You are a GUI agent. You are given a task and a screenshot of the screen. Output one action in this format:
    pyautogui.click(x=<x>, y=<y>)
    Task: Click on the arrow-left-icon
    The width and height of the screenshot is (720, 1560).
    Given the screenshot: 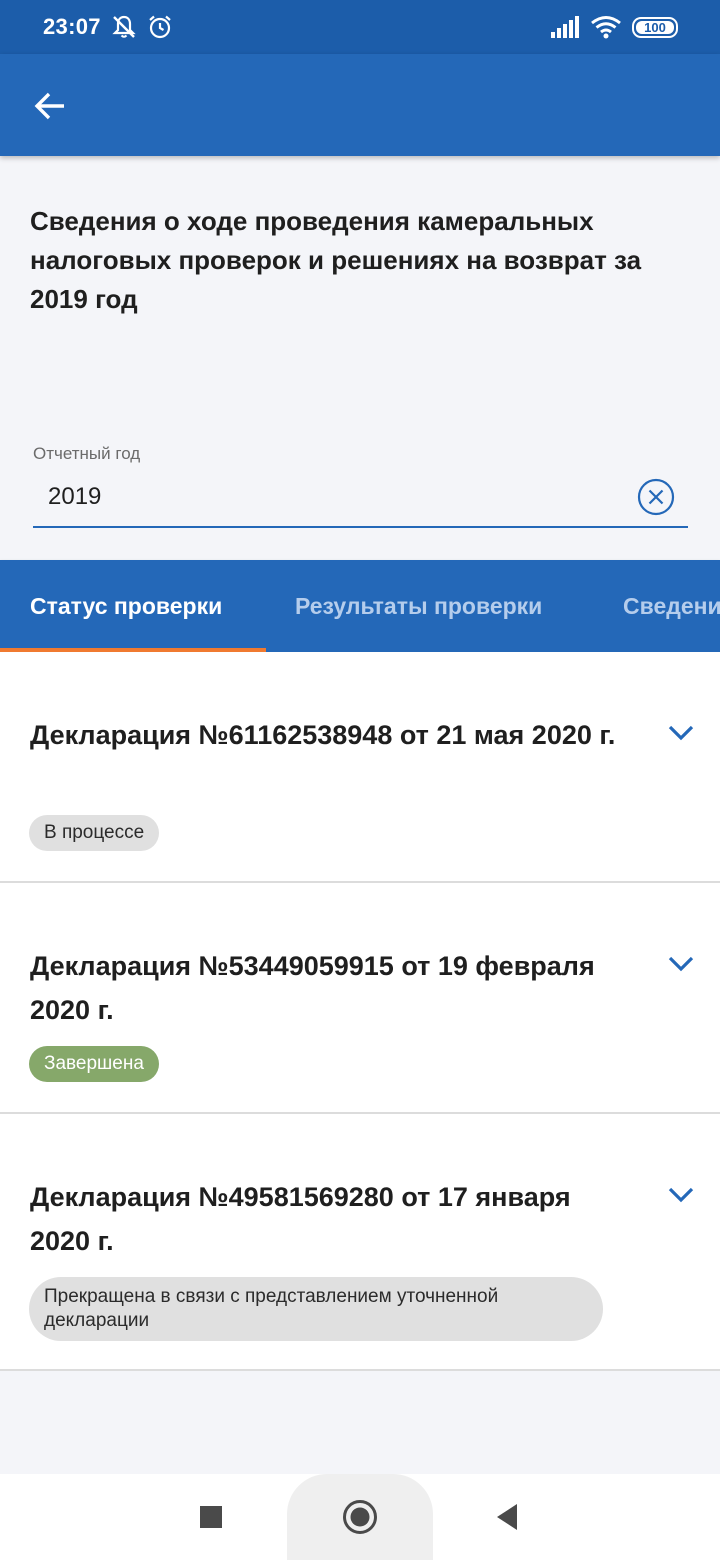 What is the action you would take?
    pyautogui.click(x=50, y=106)
    